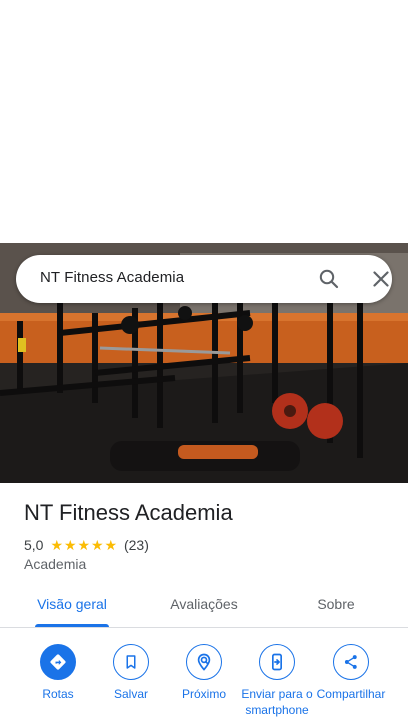  What do you see at coordinates (351, 694) in the screenshot?
I see `share-label: Compartilhar` at bounding box center [351, 694].